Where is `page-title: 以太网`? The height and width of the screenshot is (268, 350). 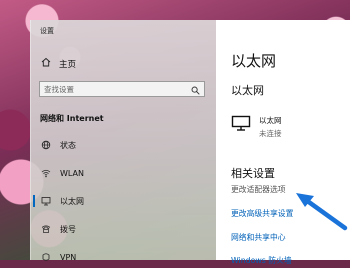 page-title: 以太网 is located at coordinates (254, 61).